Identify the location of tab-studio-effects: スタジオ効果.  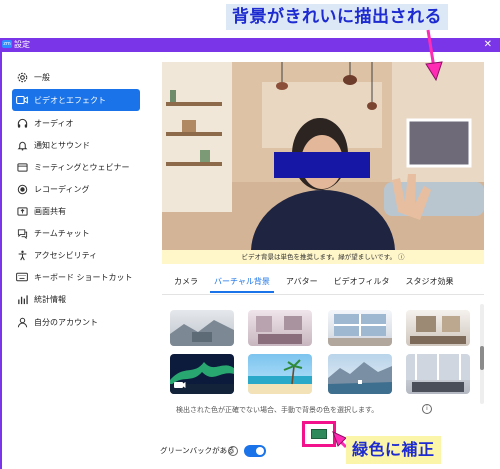
(429, 282).